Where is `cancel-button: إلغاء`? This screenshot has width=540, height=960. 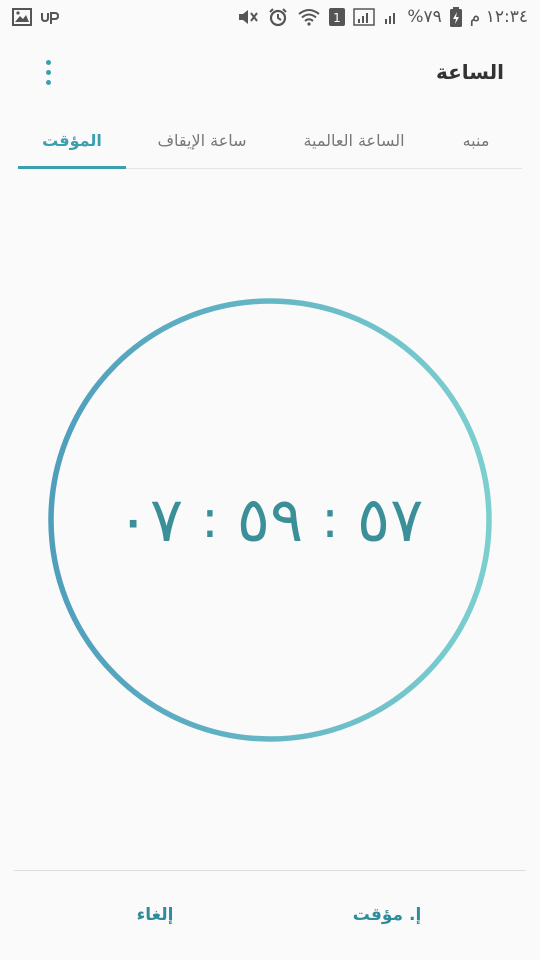
cancel-button: إلغاء is located at coordinates (155, 915).